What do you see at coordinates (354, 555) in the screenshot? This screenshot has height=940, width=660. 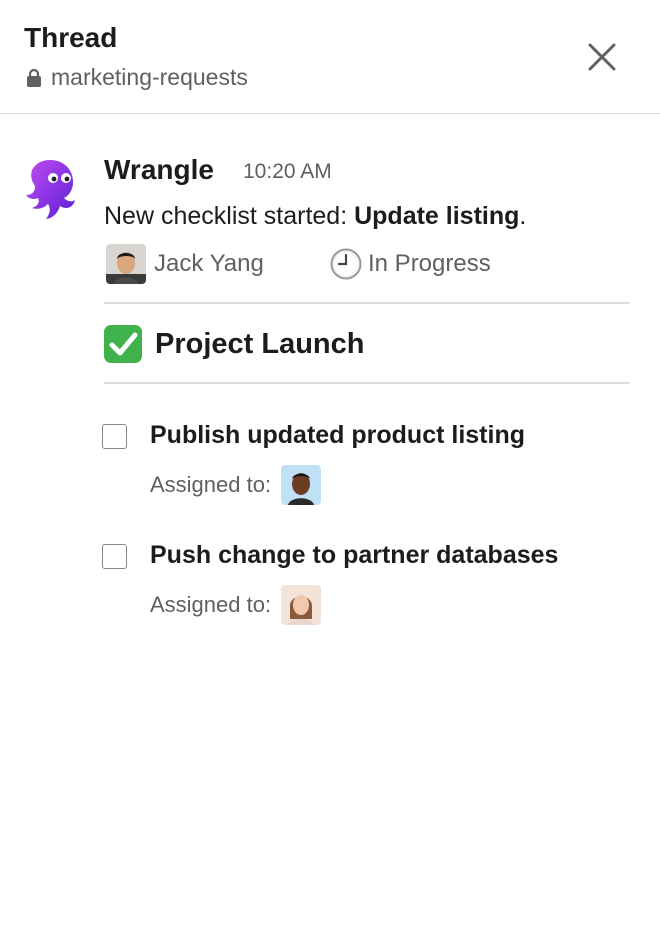 I see `task-label: Push change to partner databases` at bounding box center [354, 555].